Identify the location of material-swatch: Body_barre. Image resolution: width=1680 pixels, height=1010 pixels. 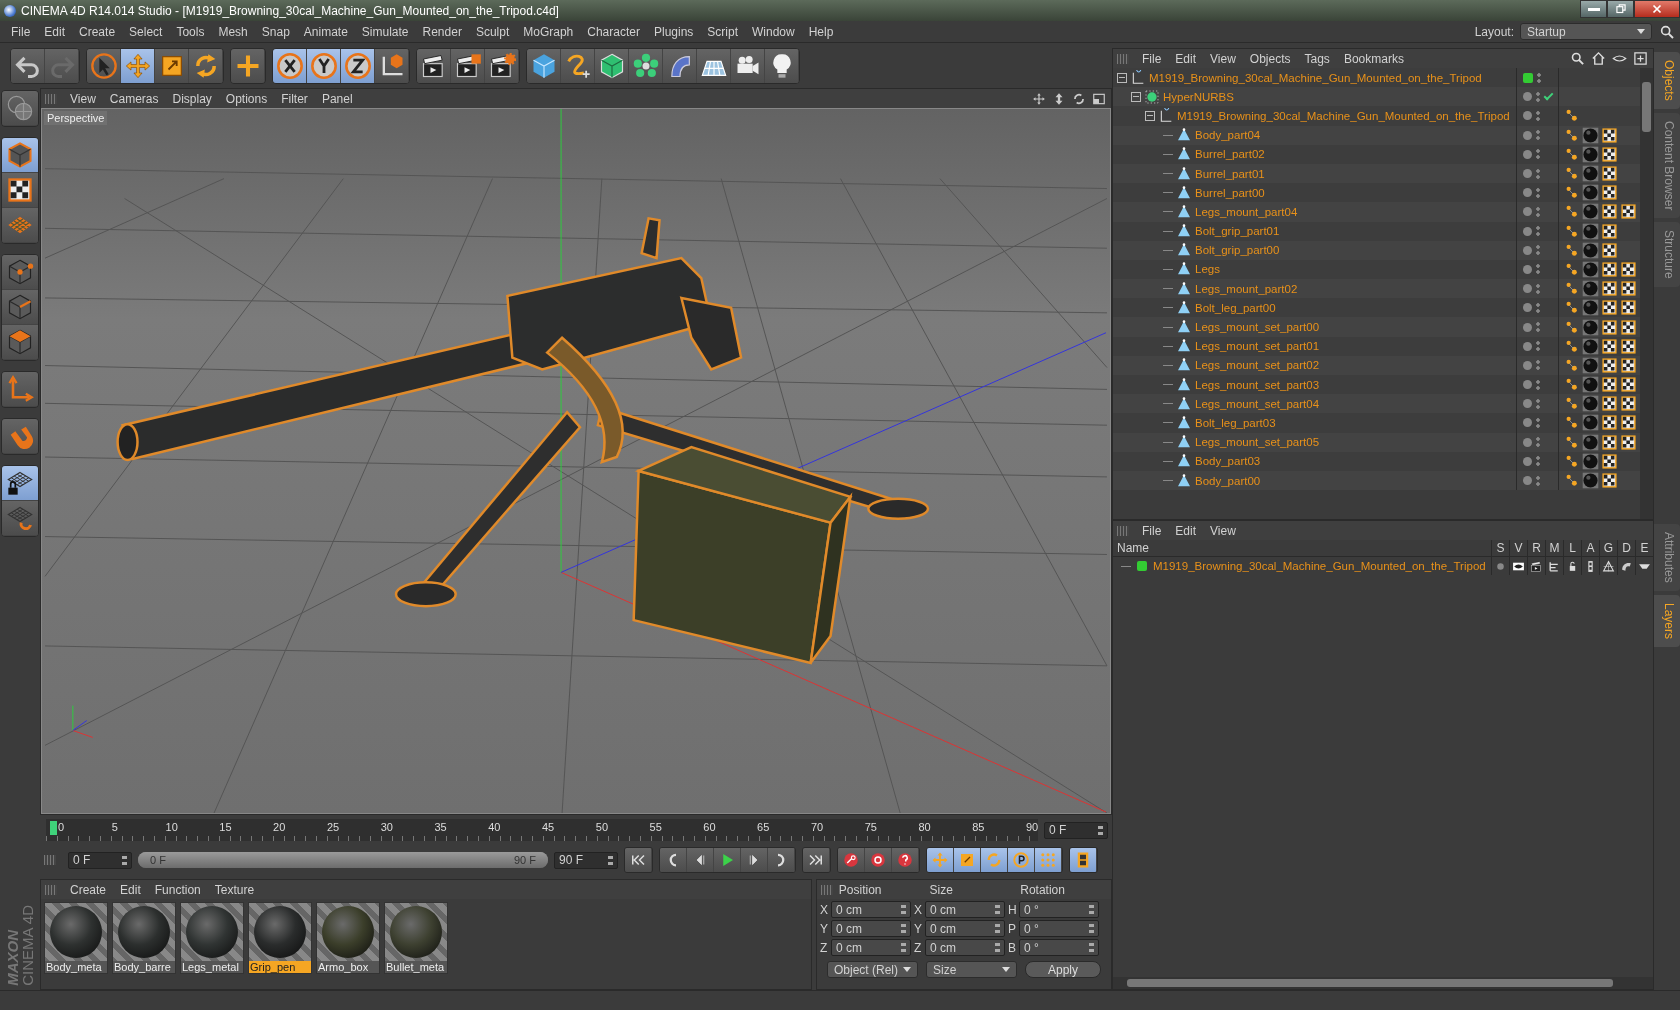
(144, 938).